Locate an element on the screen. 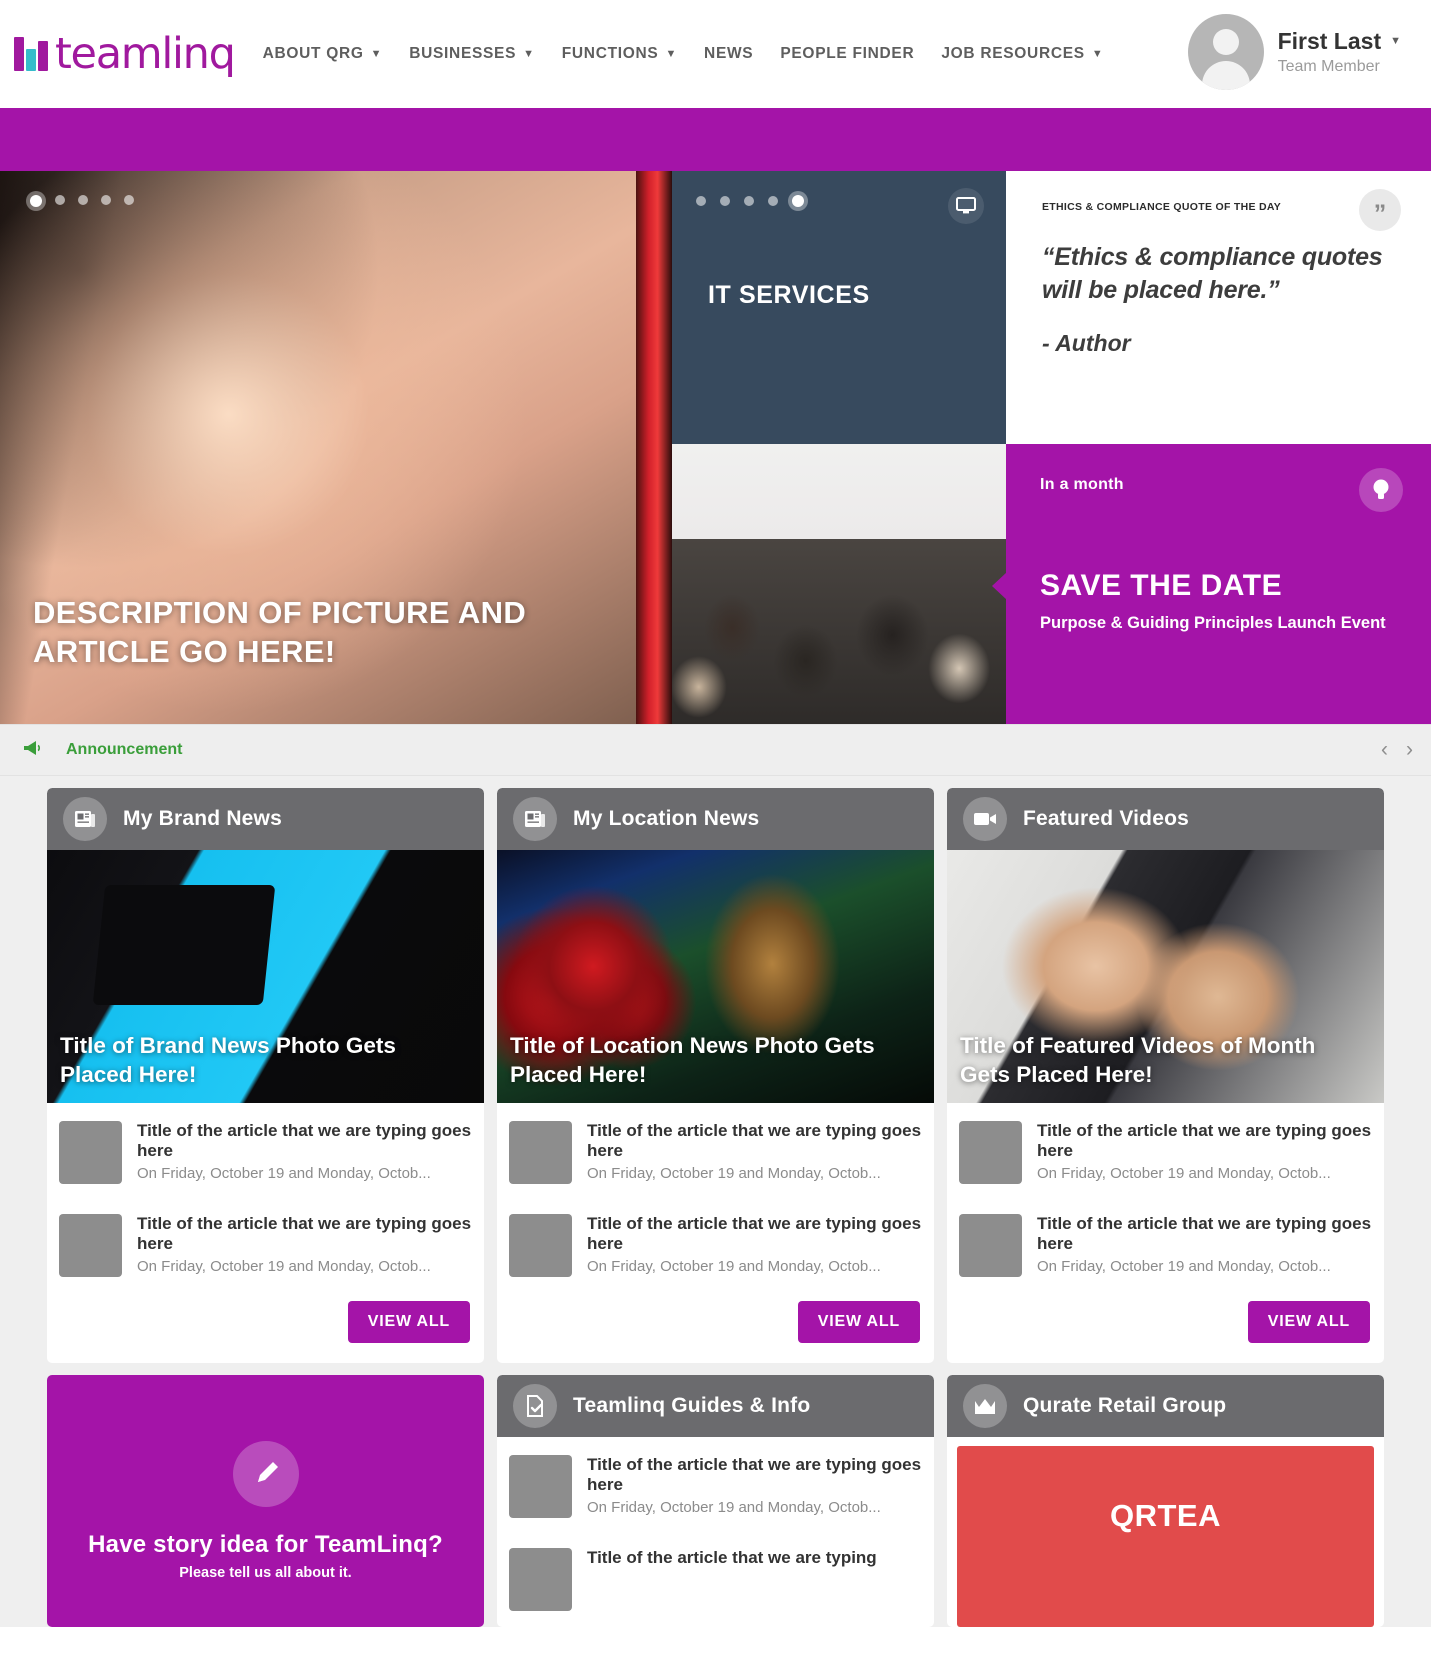 This screenshot has height=1673, width=1431. stock-ticker-symbol: QRTEA is located at coordinates (1165, 1515).